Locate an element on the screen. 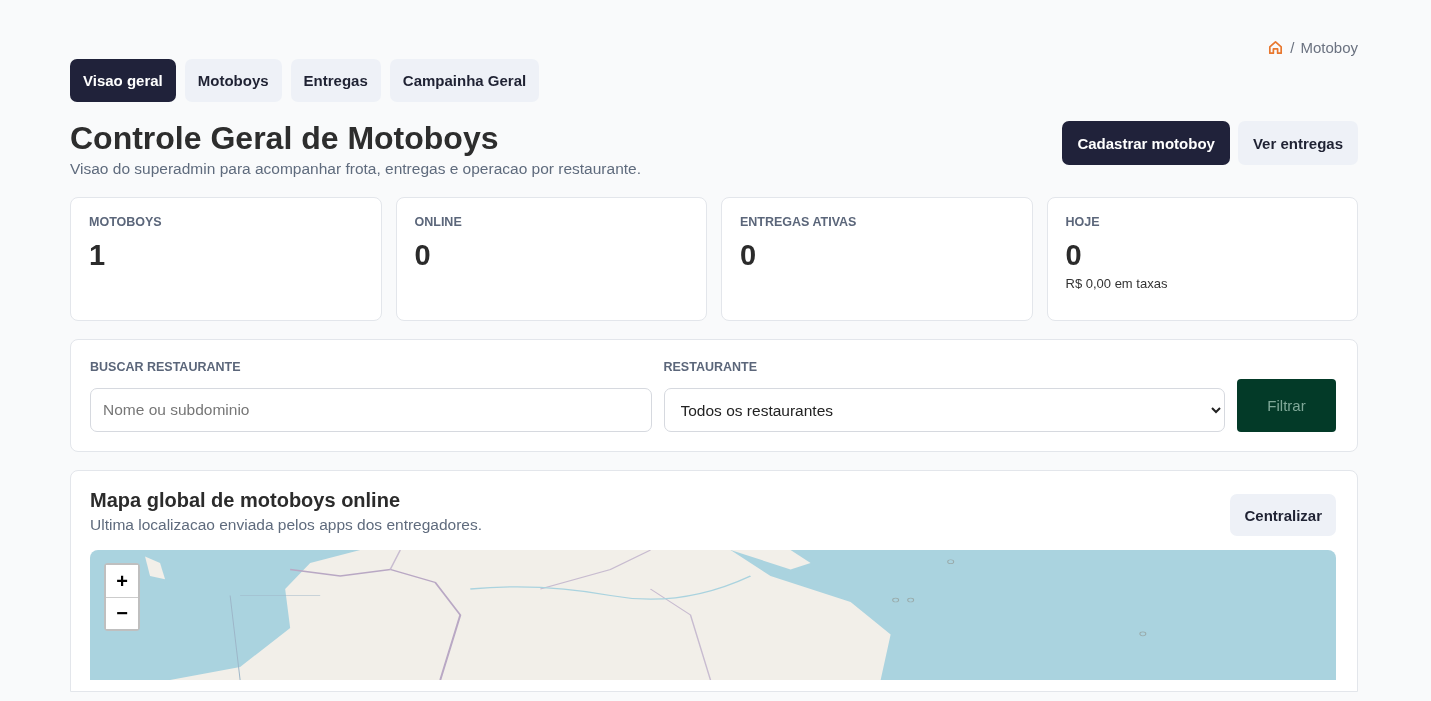  page-title: Controle Geral de Motoboys is located at coordinates (285, 138).